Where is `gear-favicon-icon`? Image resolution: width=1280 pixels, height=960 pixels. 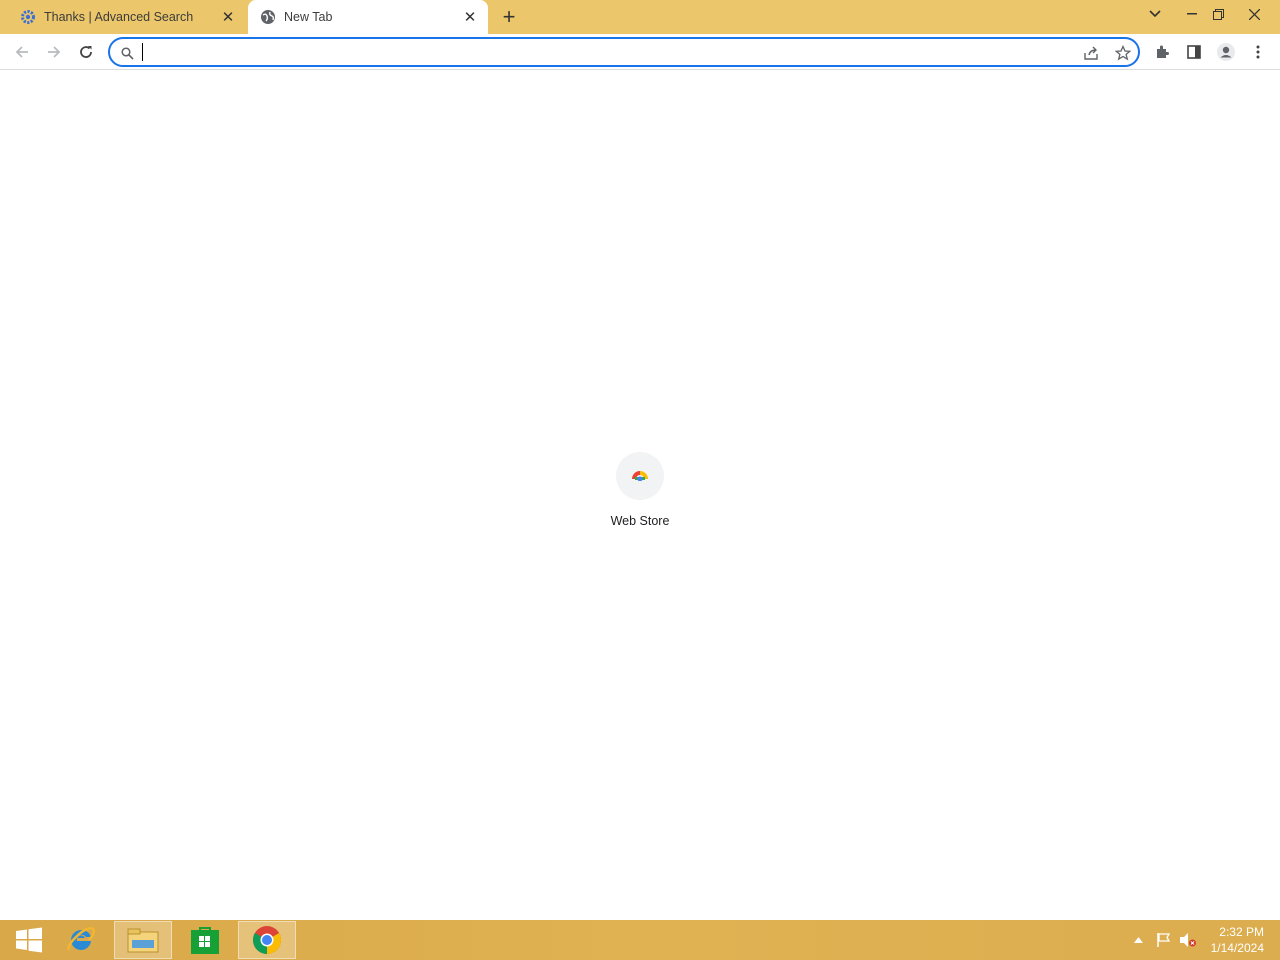 gear-favicon-icon is located at coordinates (28, 17).